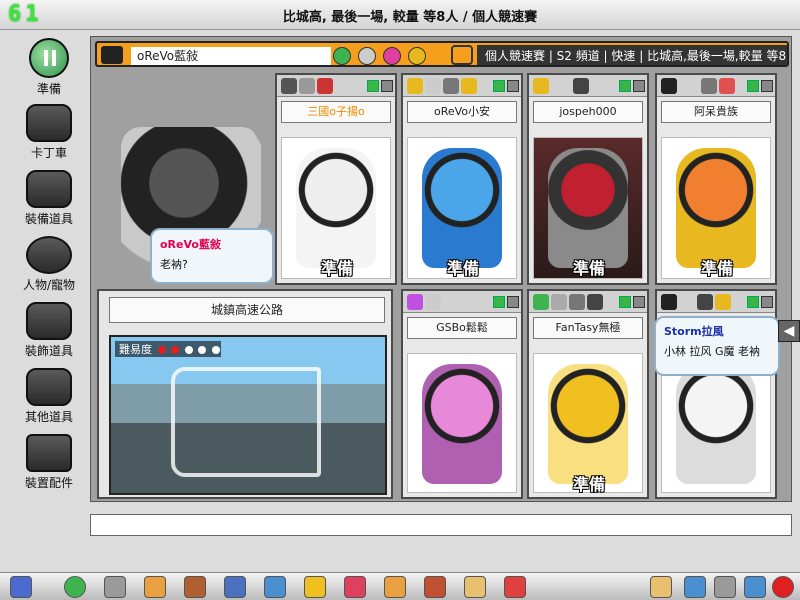  Describe the element at coordinates (49, 189) in the screenshot. I see `equipment-icon` at that location.